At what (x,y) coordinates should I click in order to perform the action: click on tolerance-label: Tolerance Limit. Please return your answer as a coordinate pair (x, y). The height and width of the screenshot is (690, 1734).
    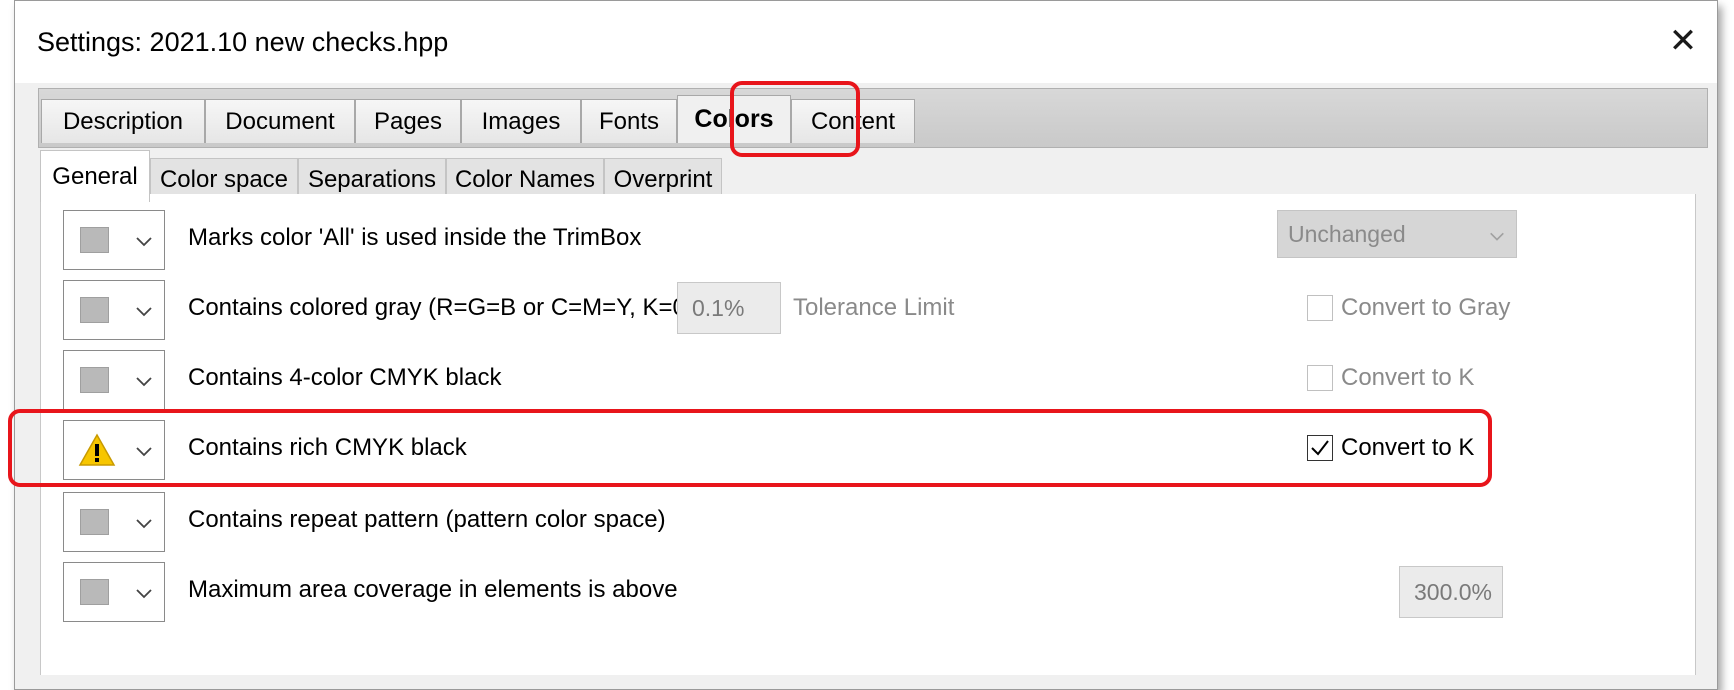
    Looking at the image, I should click on (874, 307).